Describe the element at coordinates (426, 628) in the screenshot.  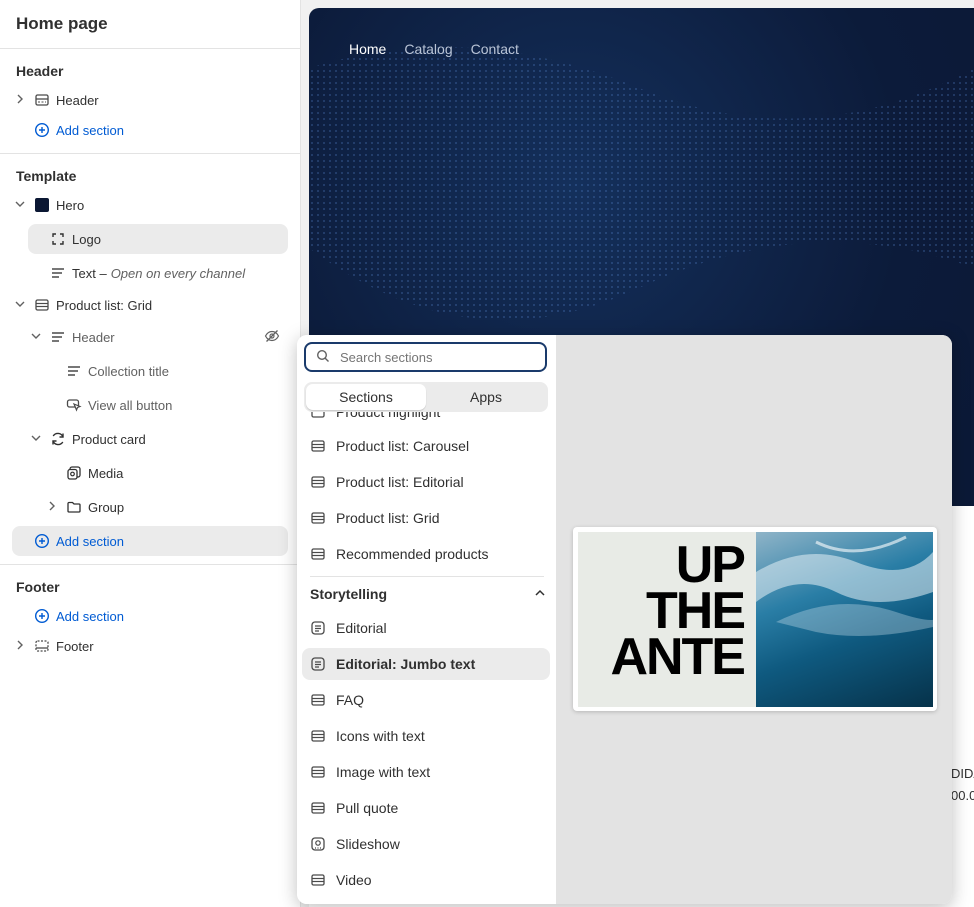
I see `list-item: Editorial` at that location.